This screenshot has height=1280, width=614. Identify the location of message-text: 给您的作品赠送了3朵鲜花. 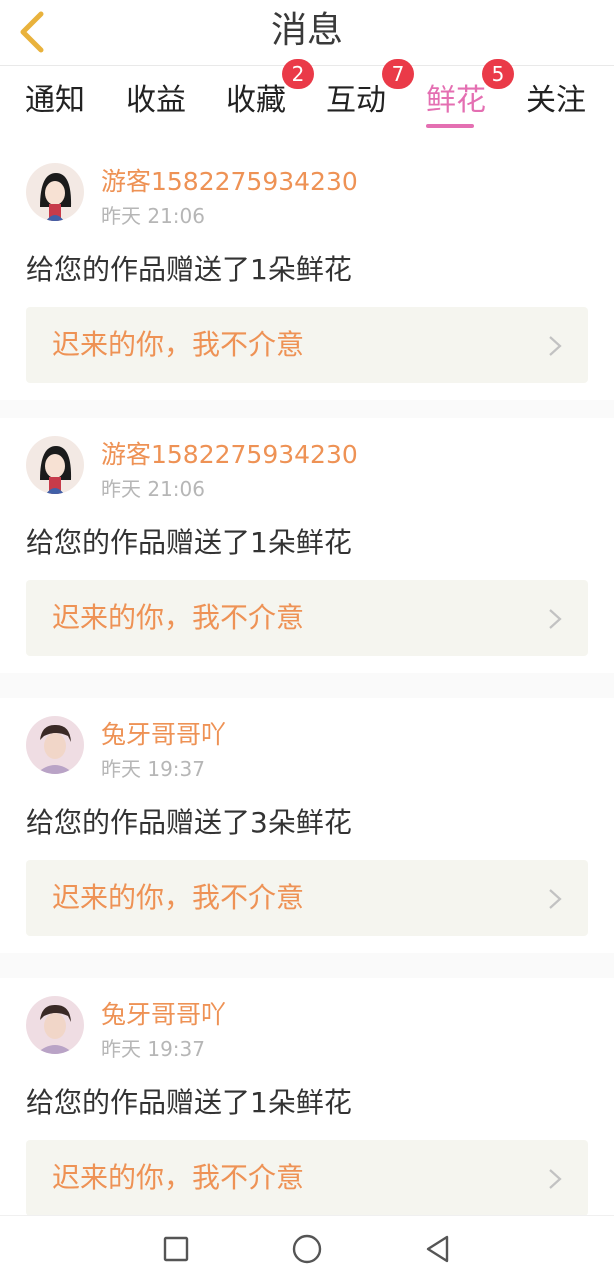
(189, 822).